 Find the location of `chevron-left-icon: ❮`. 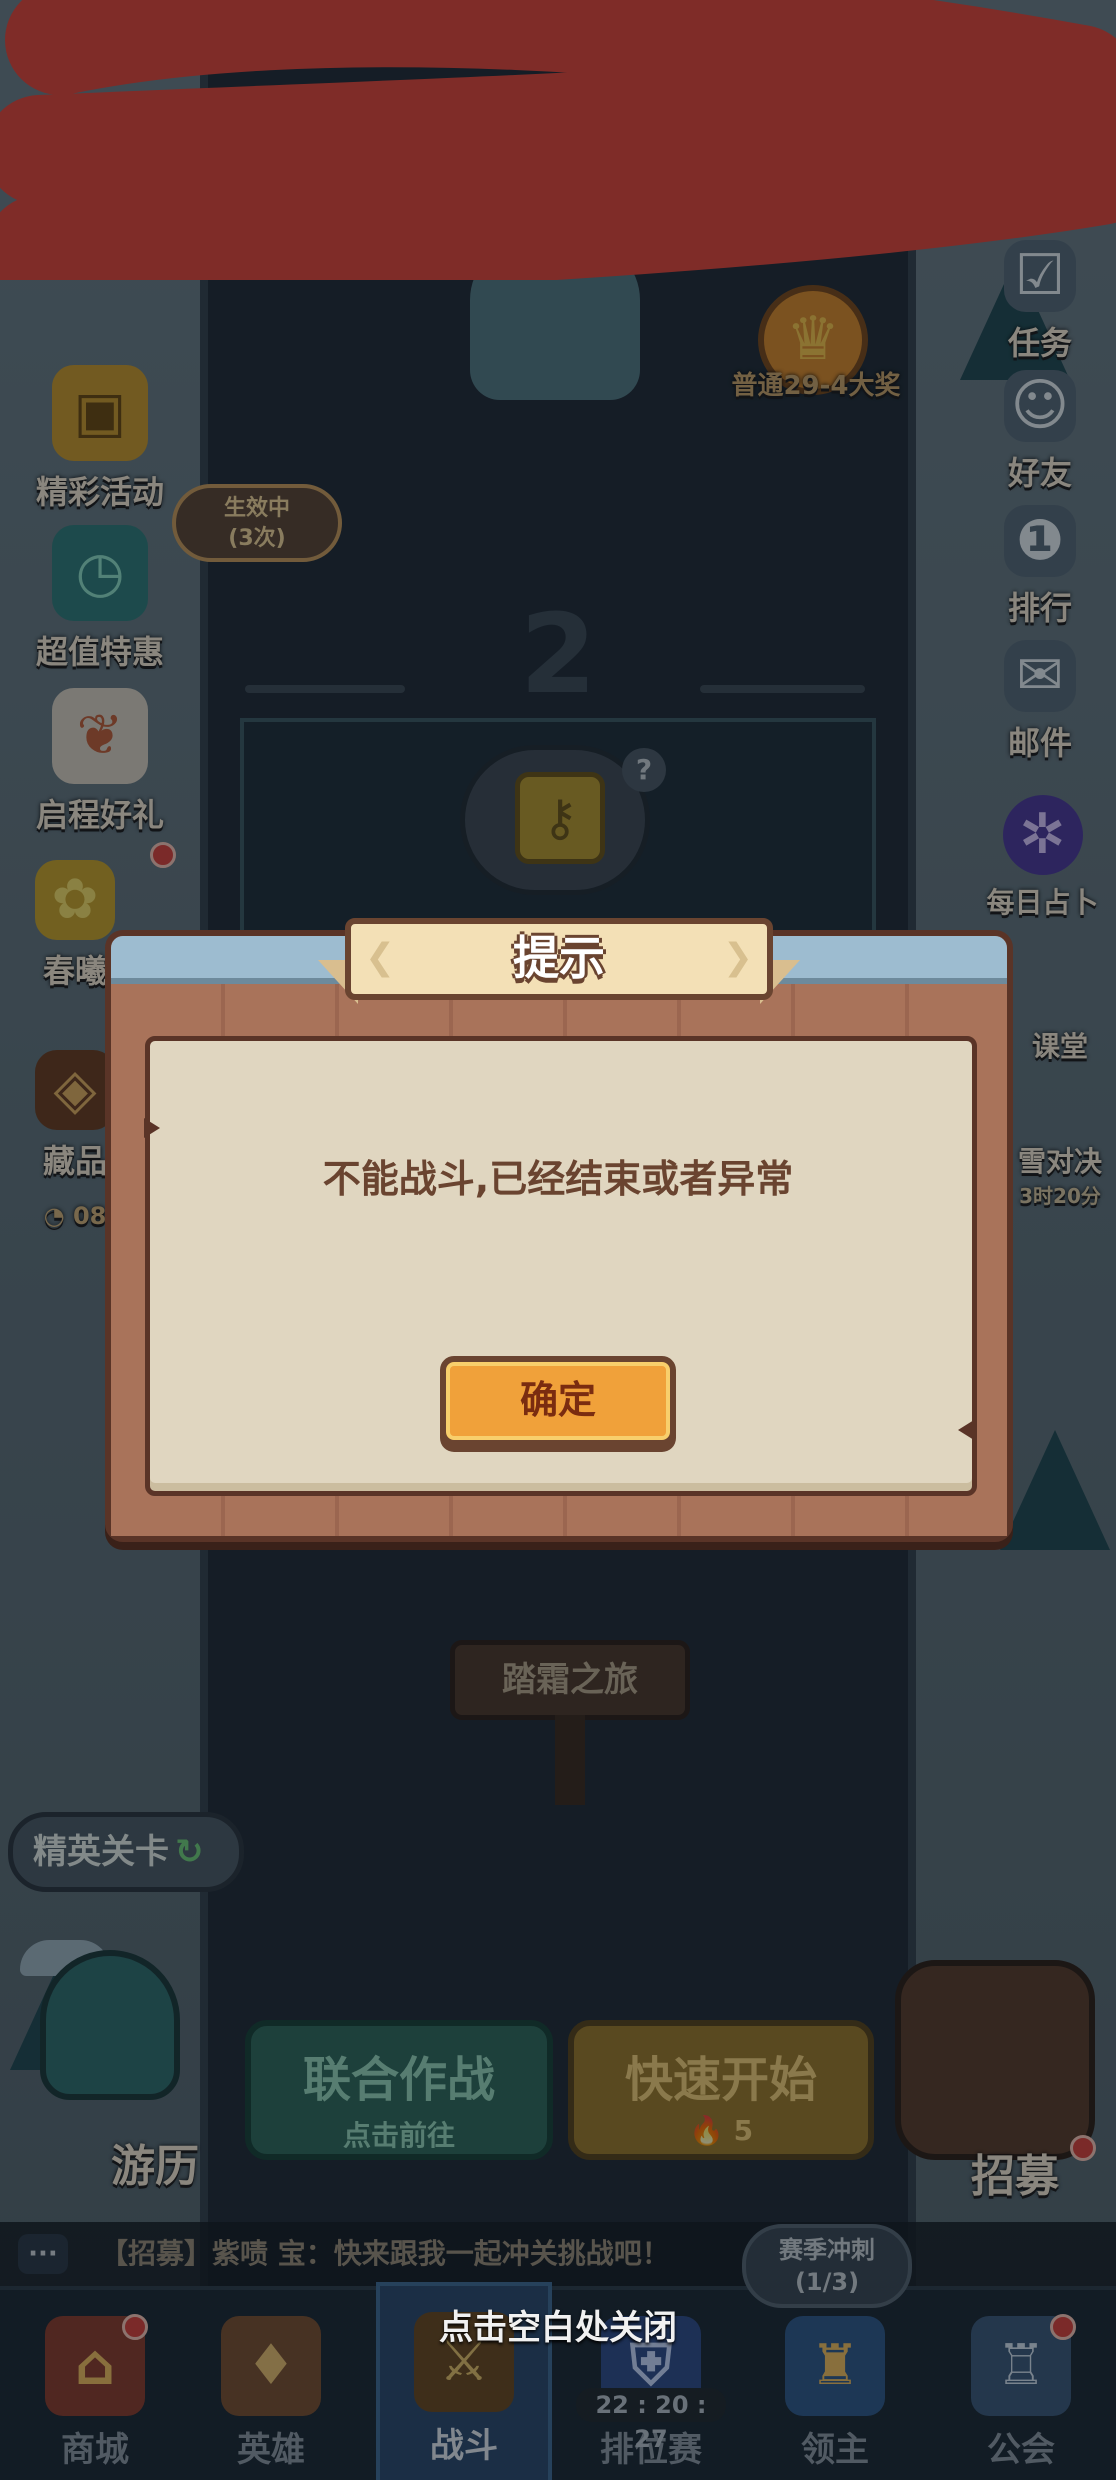

chevron-left-icon: ❮ is located at coordinates (380, 957).